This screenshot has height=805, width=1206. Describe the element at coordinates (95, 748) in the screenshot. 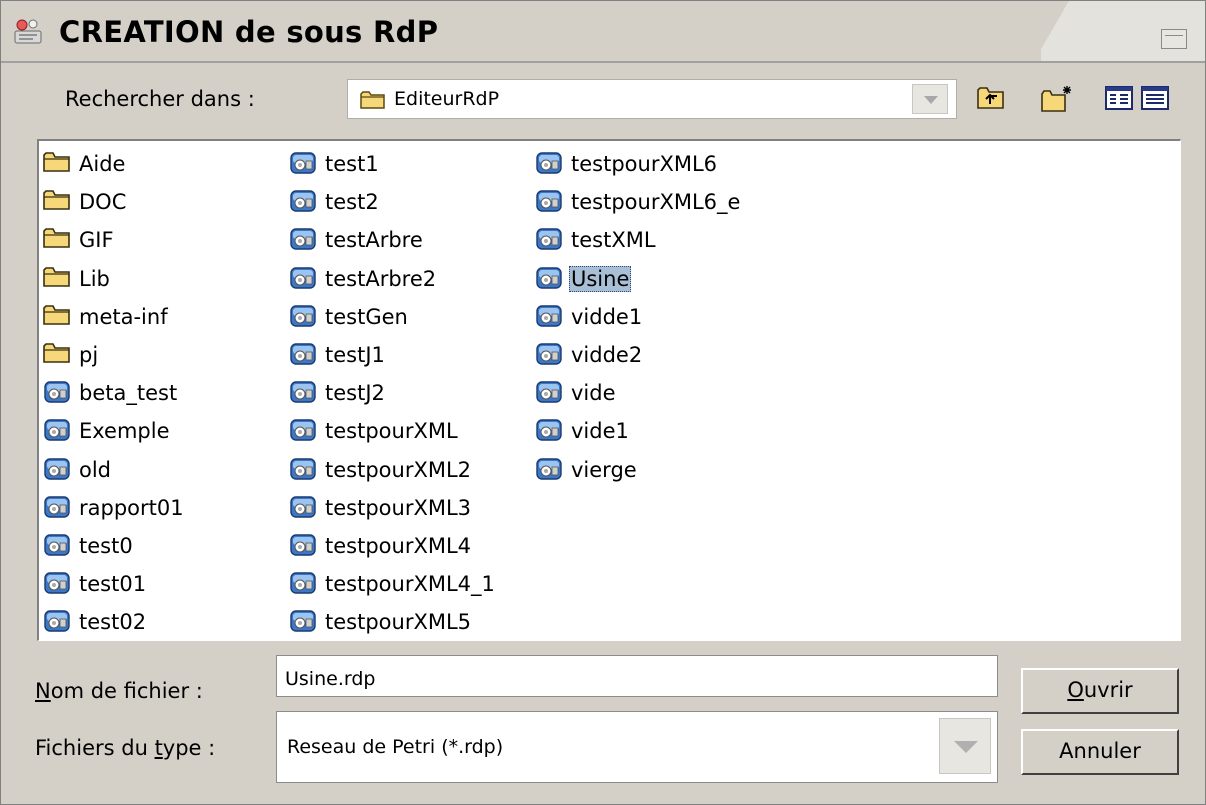

I see `label-text: Fichiers du` at that location.